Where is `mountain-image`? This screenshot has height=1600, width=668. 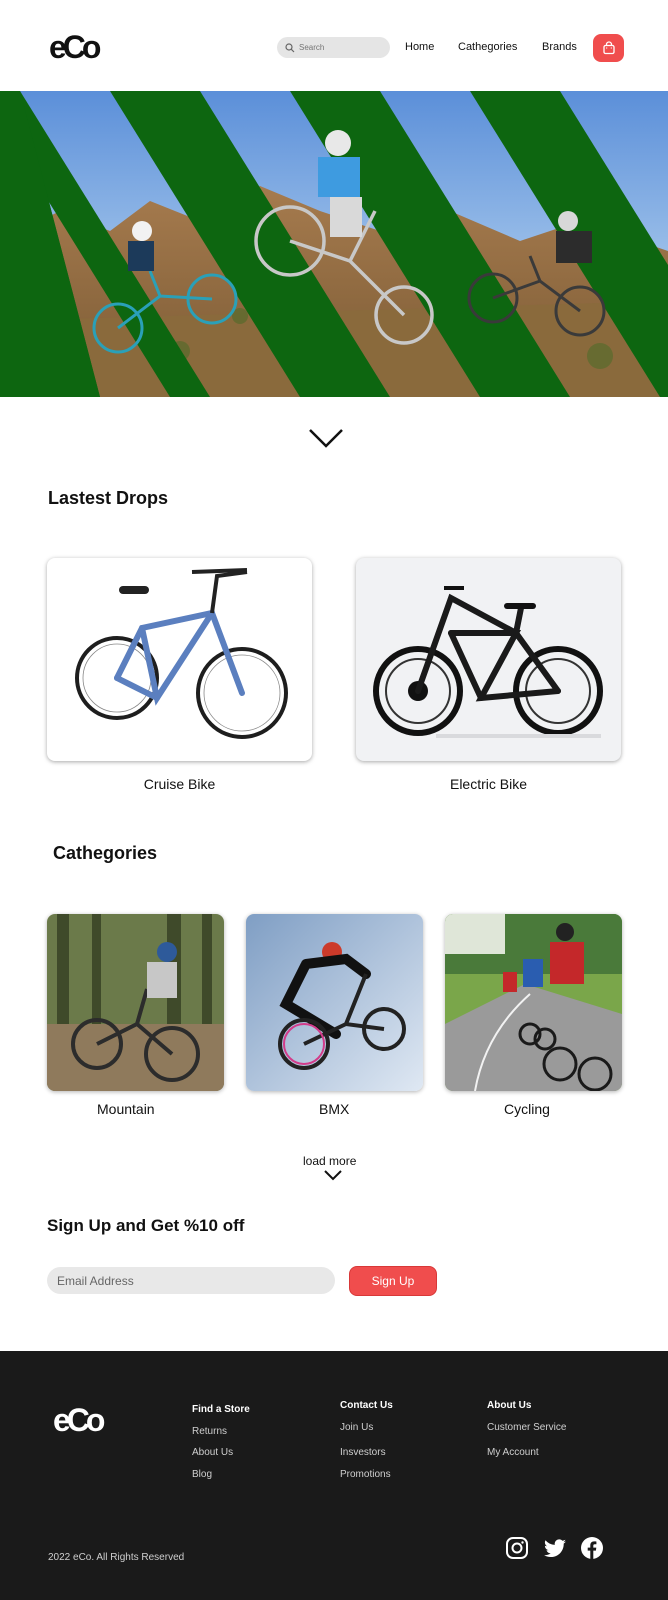
mountain-image is located at coordinates (135, 1002).